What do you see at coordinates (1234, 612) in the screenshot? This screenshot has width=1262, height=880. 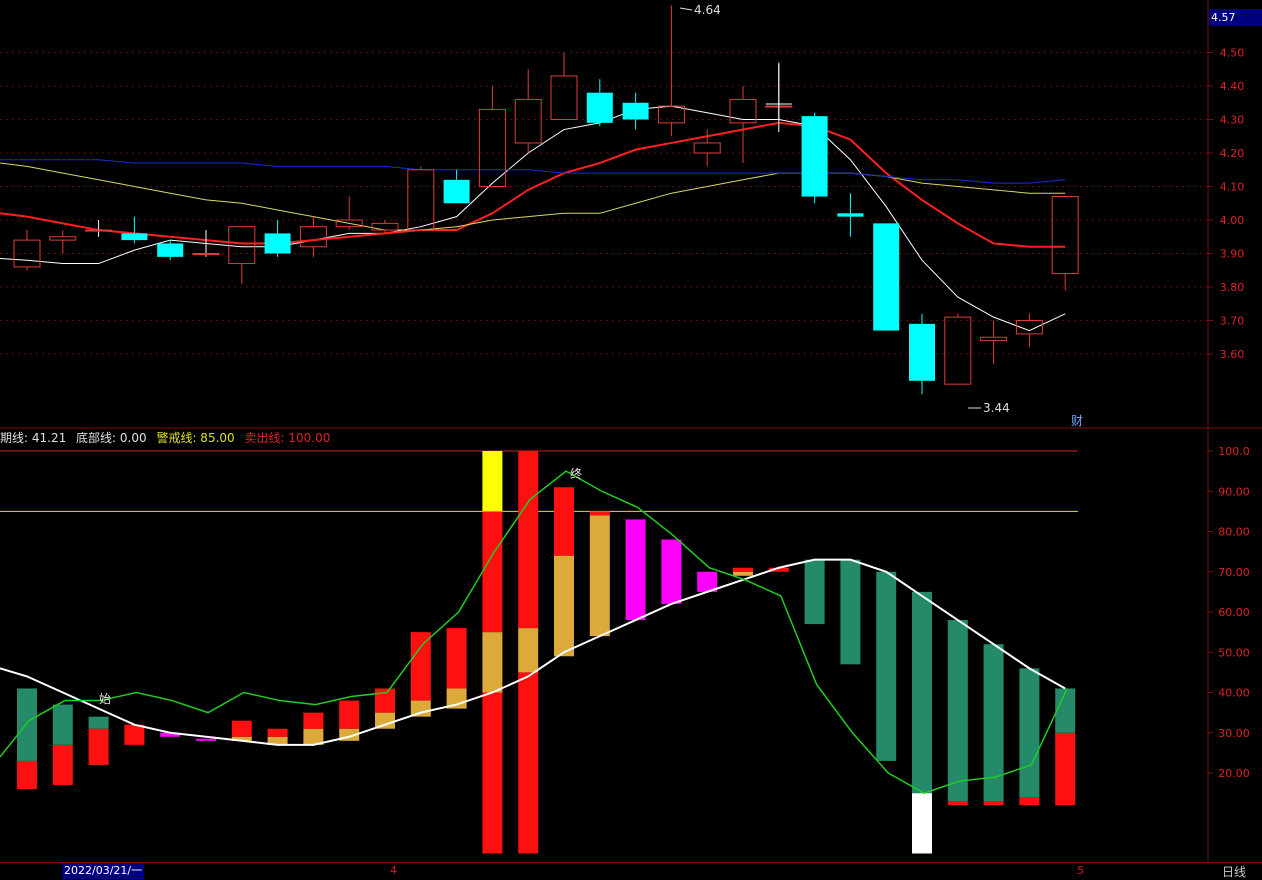 I see `indicator-tick-label: 60.00` at bounding box center [1234, 612].